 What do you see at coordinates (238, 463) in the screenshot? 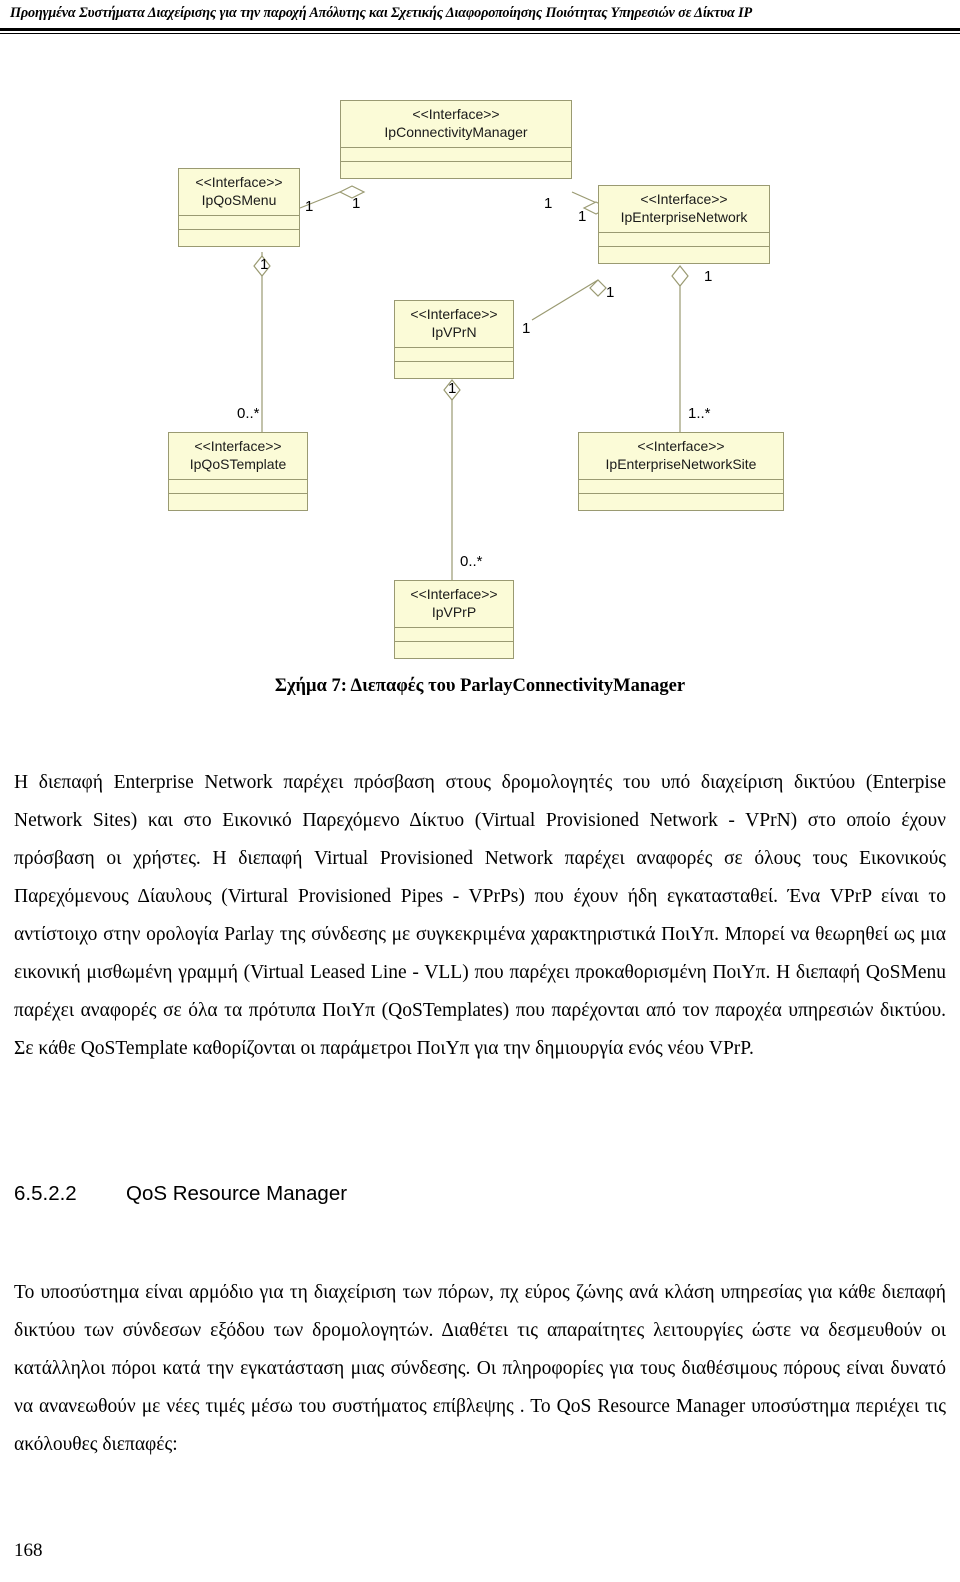
I see `uml-class-title: IpQoSTemplate` at bounding box center [238, 463].